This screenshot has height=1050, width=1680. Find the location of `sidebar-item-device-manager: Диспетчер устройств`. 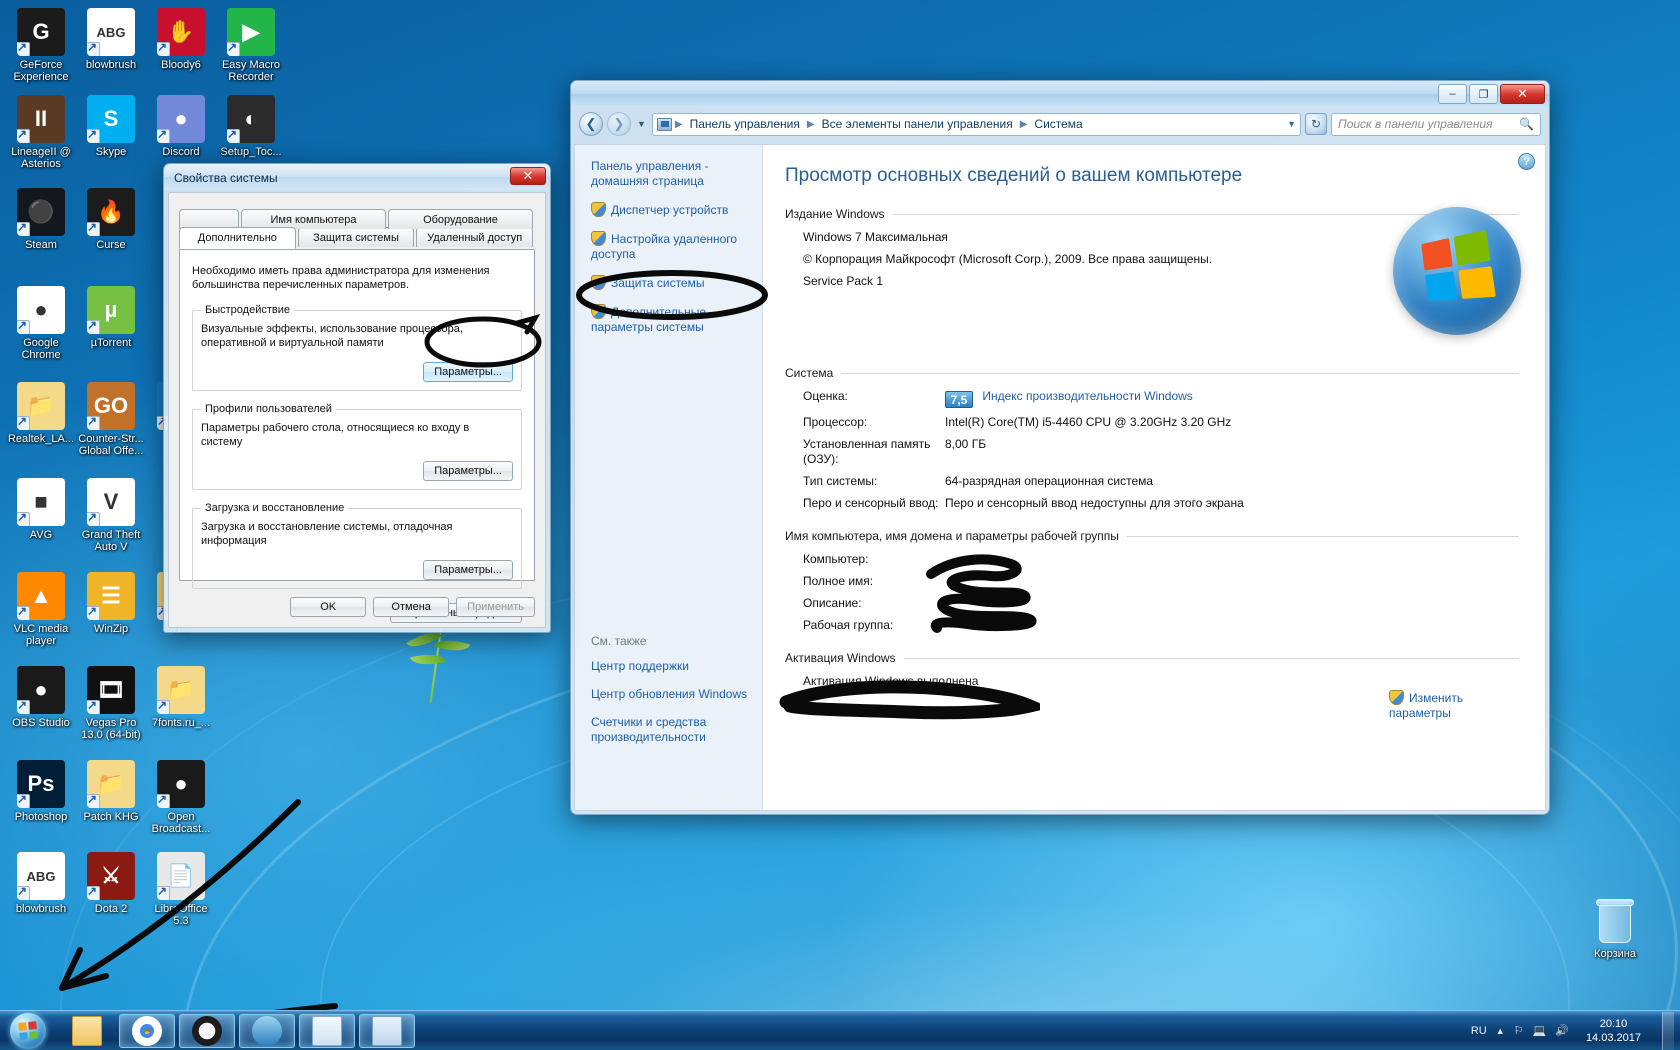

sidebar-item-device-manager: Диспетчер устройств is located at coordinates (670, 210).